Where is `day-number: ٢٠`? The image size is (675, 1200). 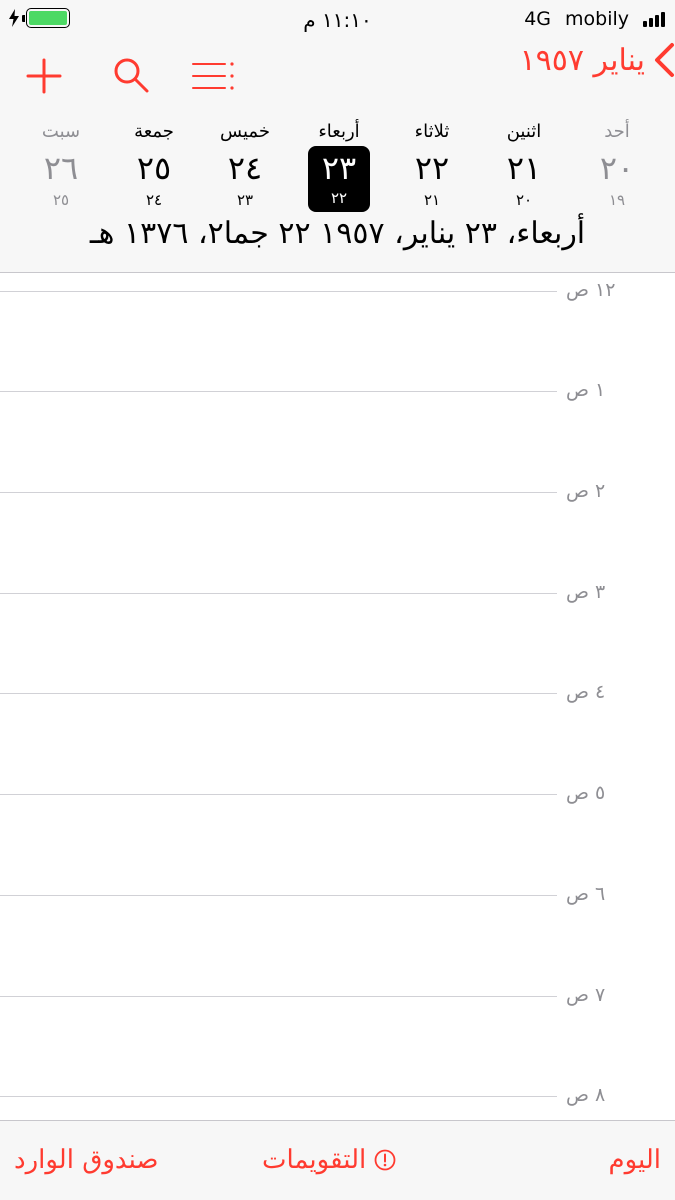 day-number: ٢٠ is located at coordinates (617, 168).